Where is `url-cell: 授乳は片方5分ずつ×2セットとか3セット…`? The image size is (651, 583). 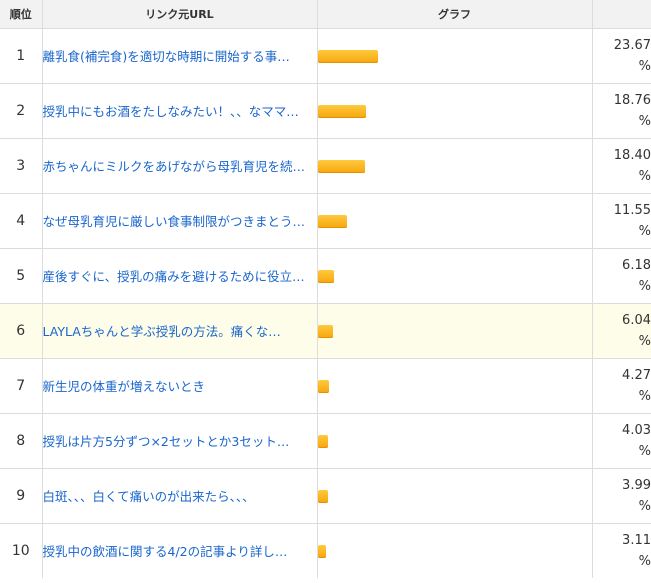 url-cell: 授乳は片方5分ずつ×2セットとか3セット… is located at coordinates (179, 441).